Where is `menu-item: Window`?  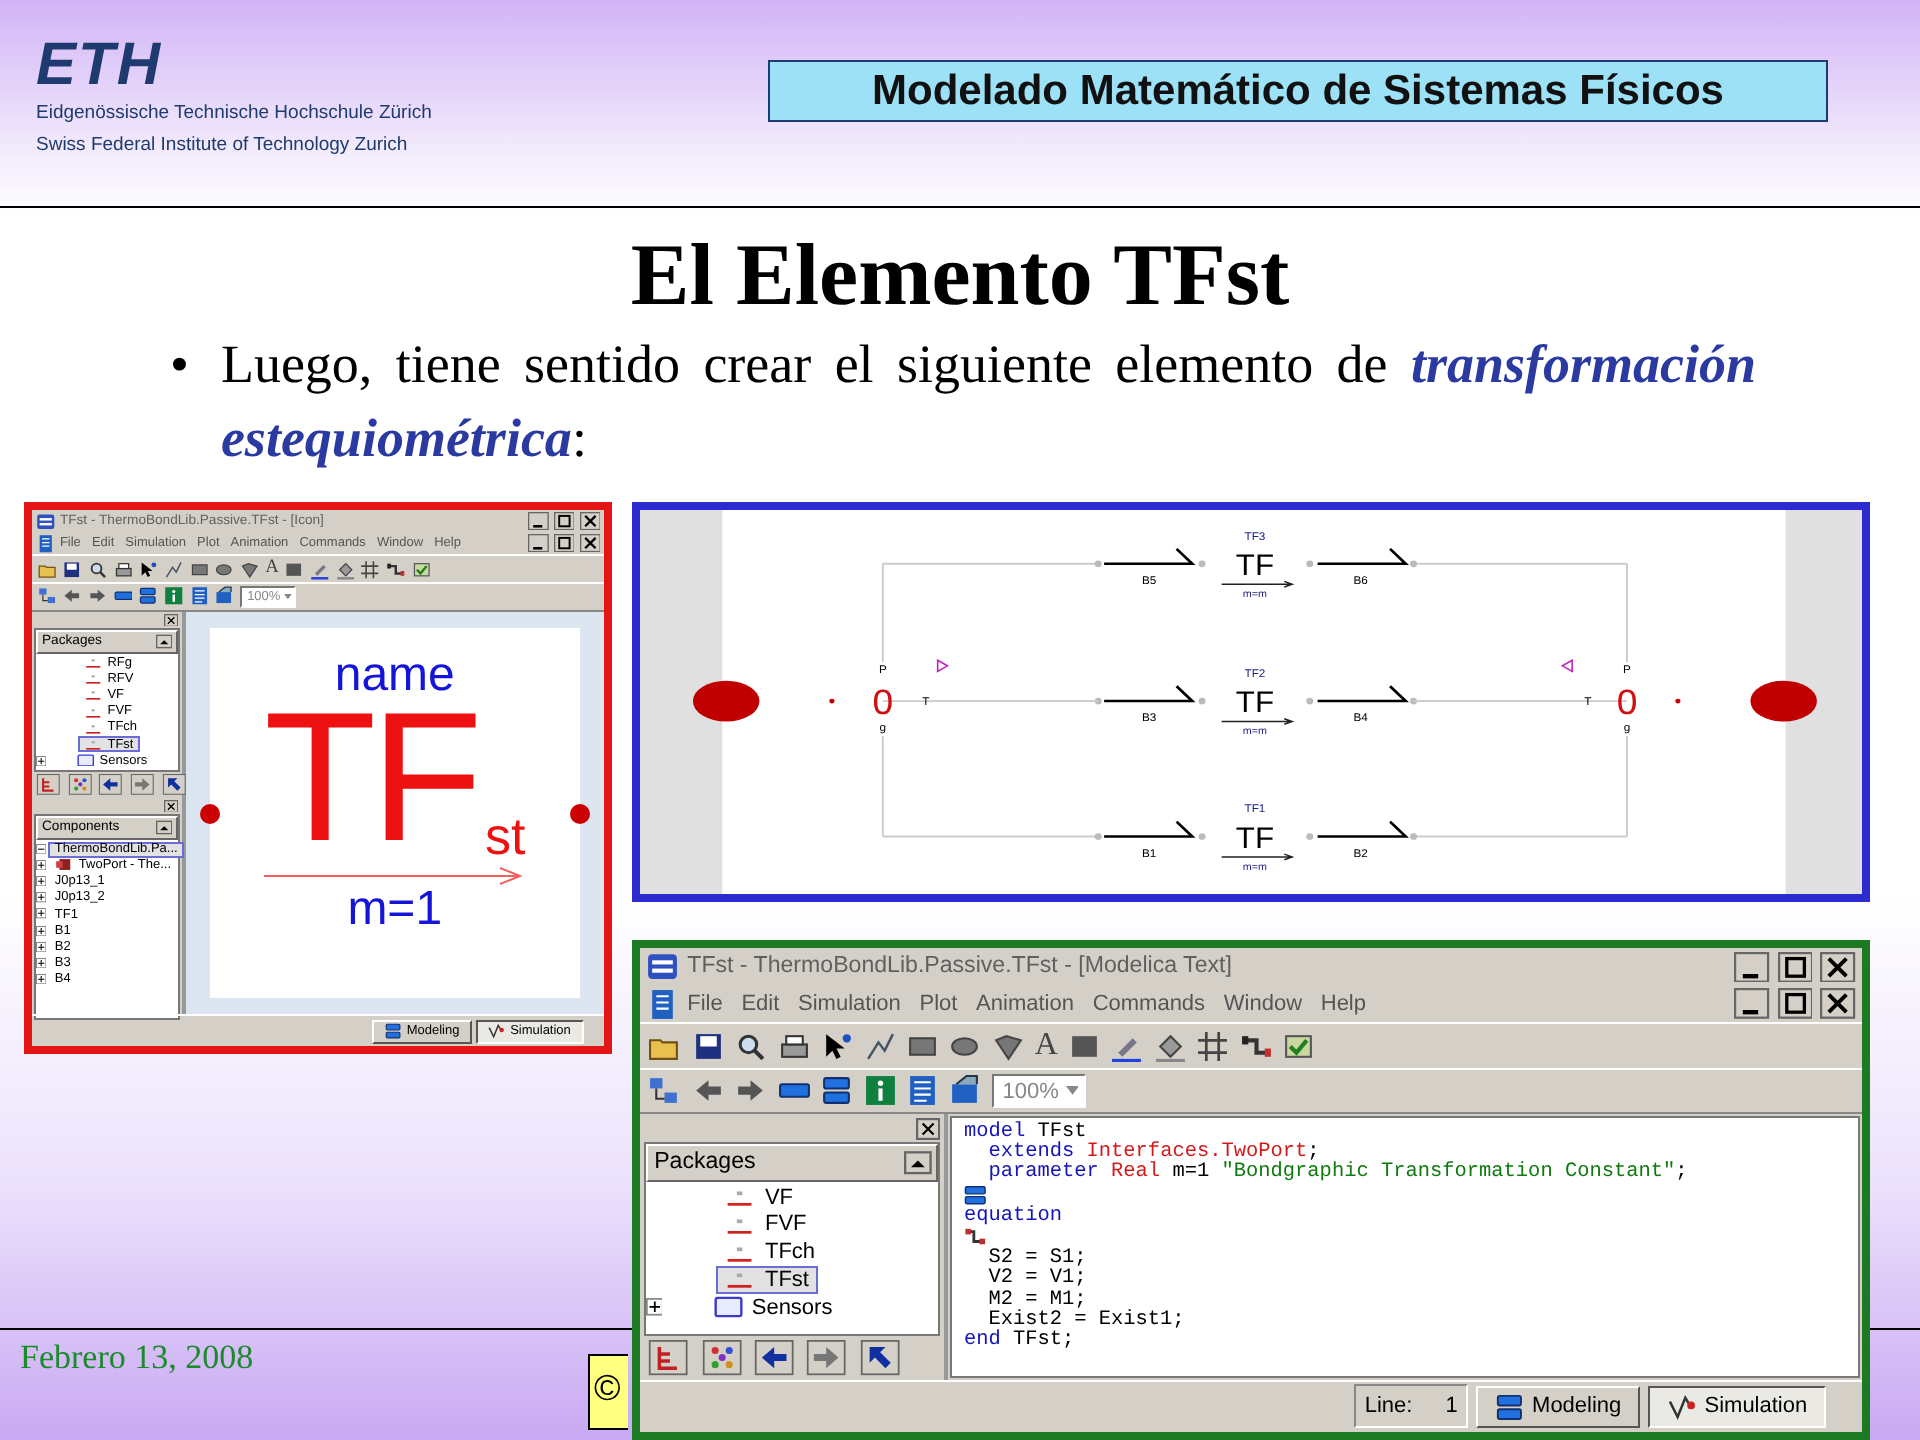
menu-item: Window is located at coordinates (1263, 1004).